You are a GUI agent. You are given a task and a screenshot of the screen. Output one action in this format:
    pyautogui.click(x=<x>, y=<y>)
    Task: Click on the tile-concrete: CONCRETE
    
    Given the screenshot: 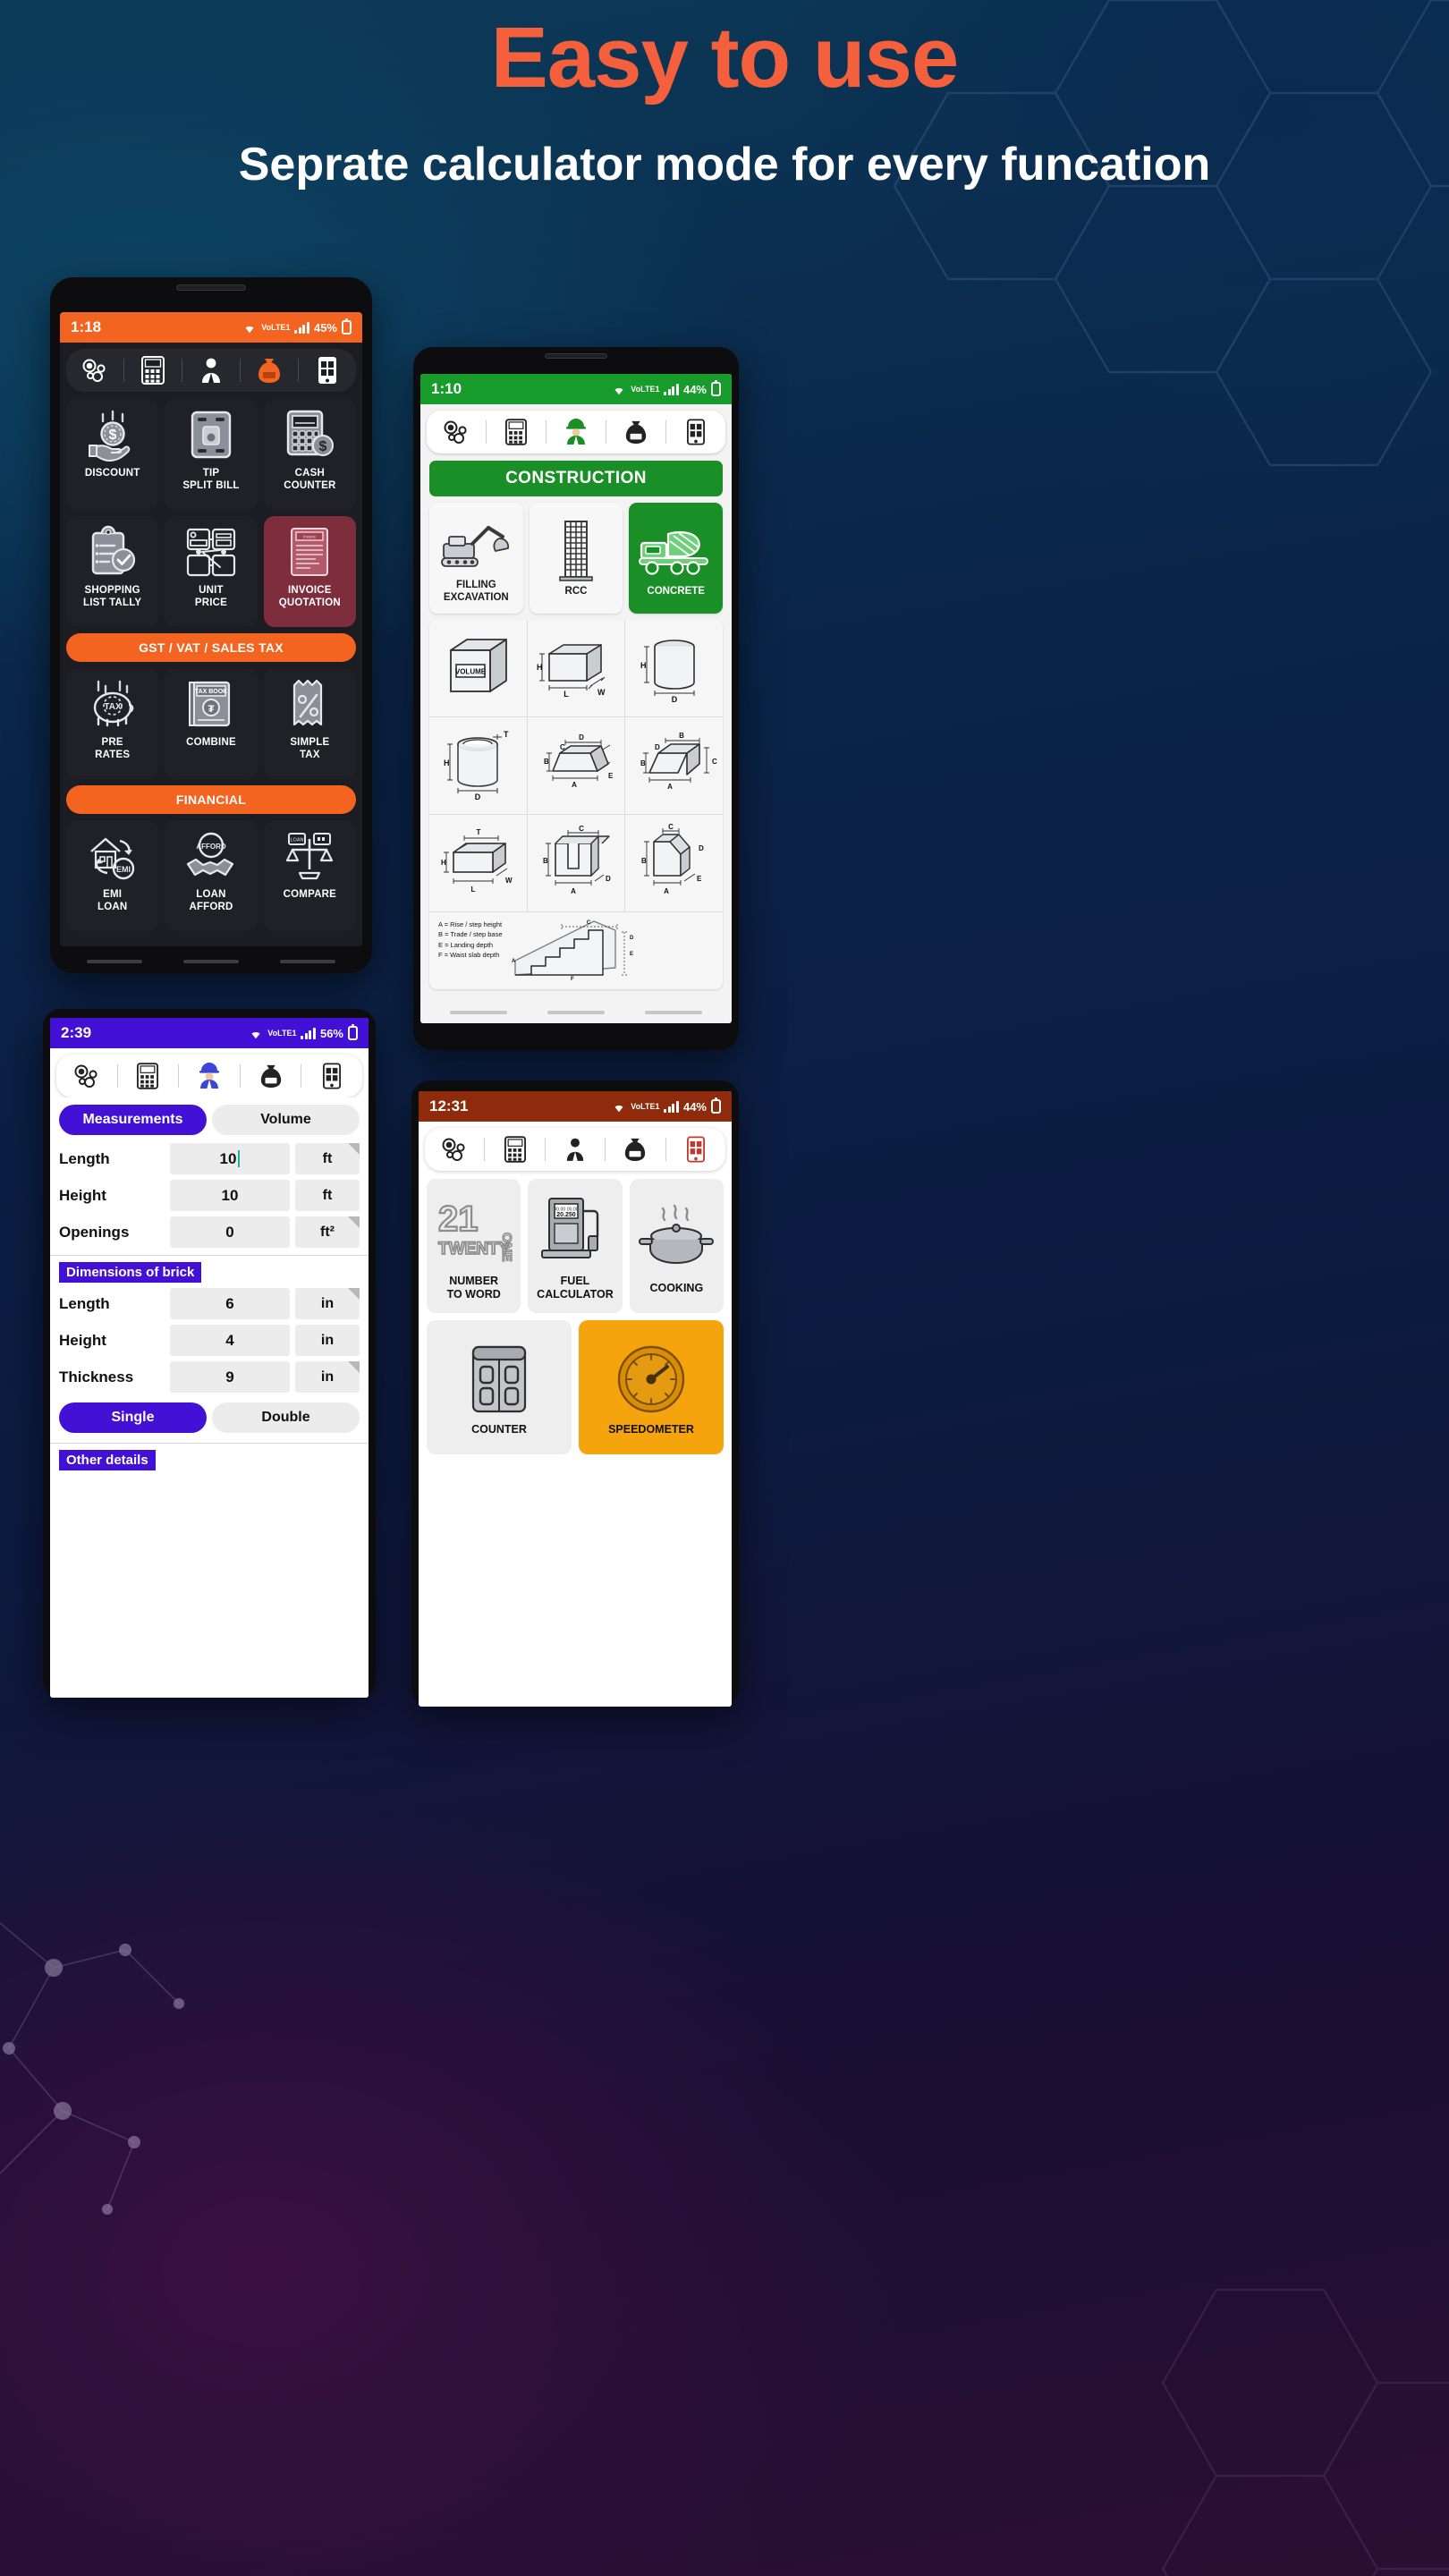 What is the action you would take?
    pyautogui.click(x=676, y=558)
    